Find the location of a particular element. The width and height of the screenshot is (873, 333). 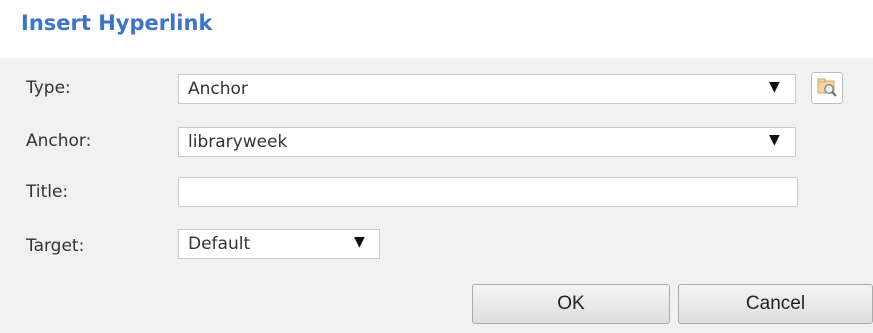

type-dropdown-arrow-icon: ▼ is located at coordinates (774, 87).